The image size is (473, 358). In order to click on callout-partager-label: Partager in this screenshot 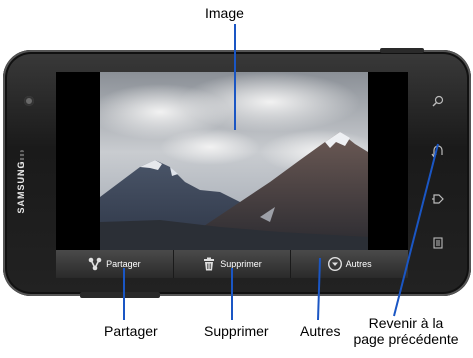, I will do `click(131, 331)`.